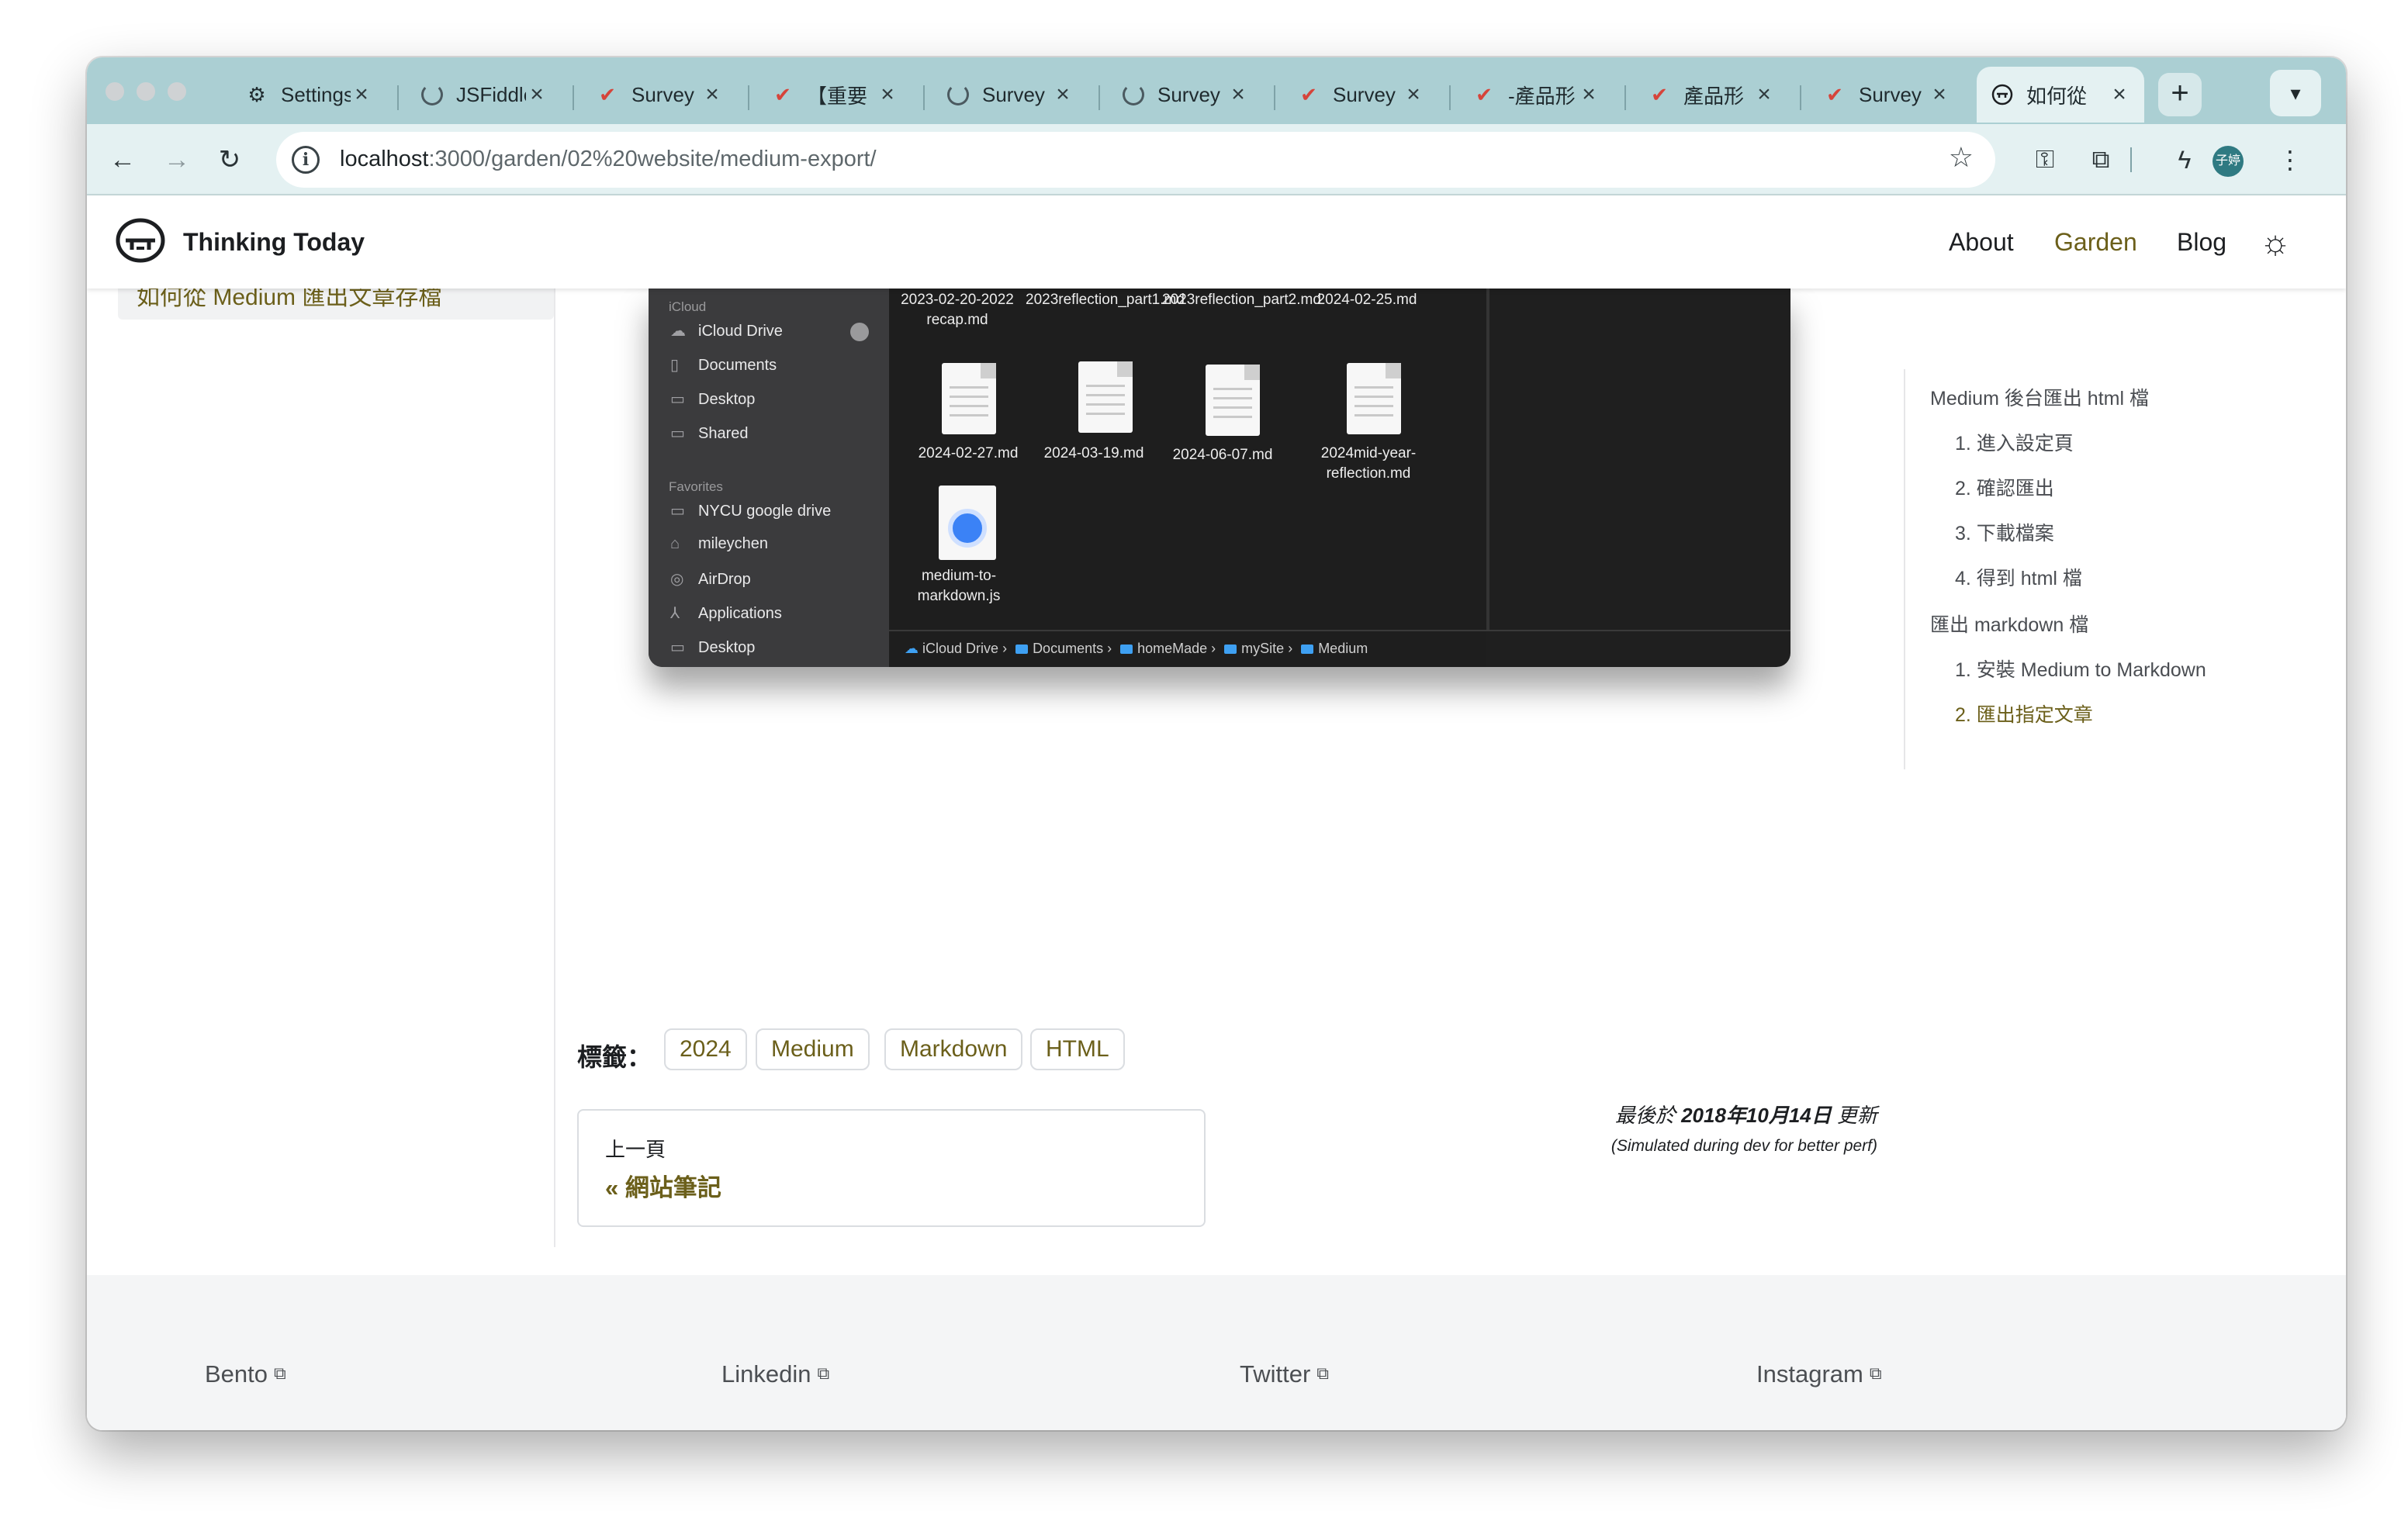  I want to click on tab-survey-3: Survey ×, so click(1185, 95).